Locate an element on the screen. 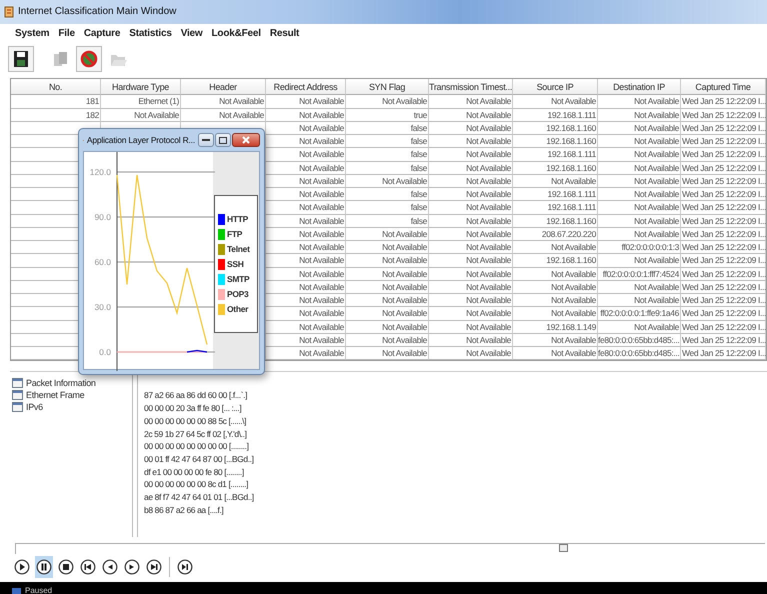 This screenshot has height=594, width=767. tick-label: 90.0 is located at coordinates (102, 217).